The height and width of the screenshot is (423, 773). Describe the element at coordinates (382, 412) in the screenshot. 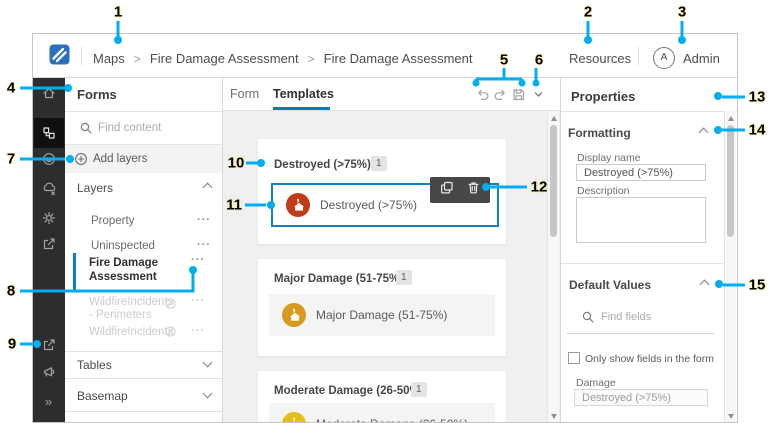

I see `template-card-moderate: Moderate Damage (26-50%)` at that location.